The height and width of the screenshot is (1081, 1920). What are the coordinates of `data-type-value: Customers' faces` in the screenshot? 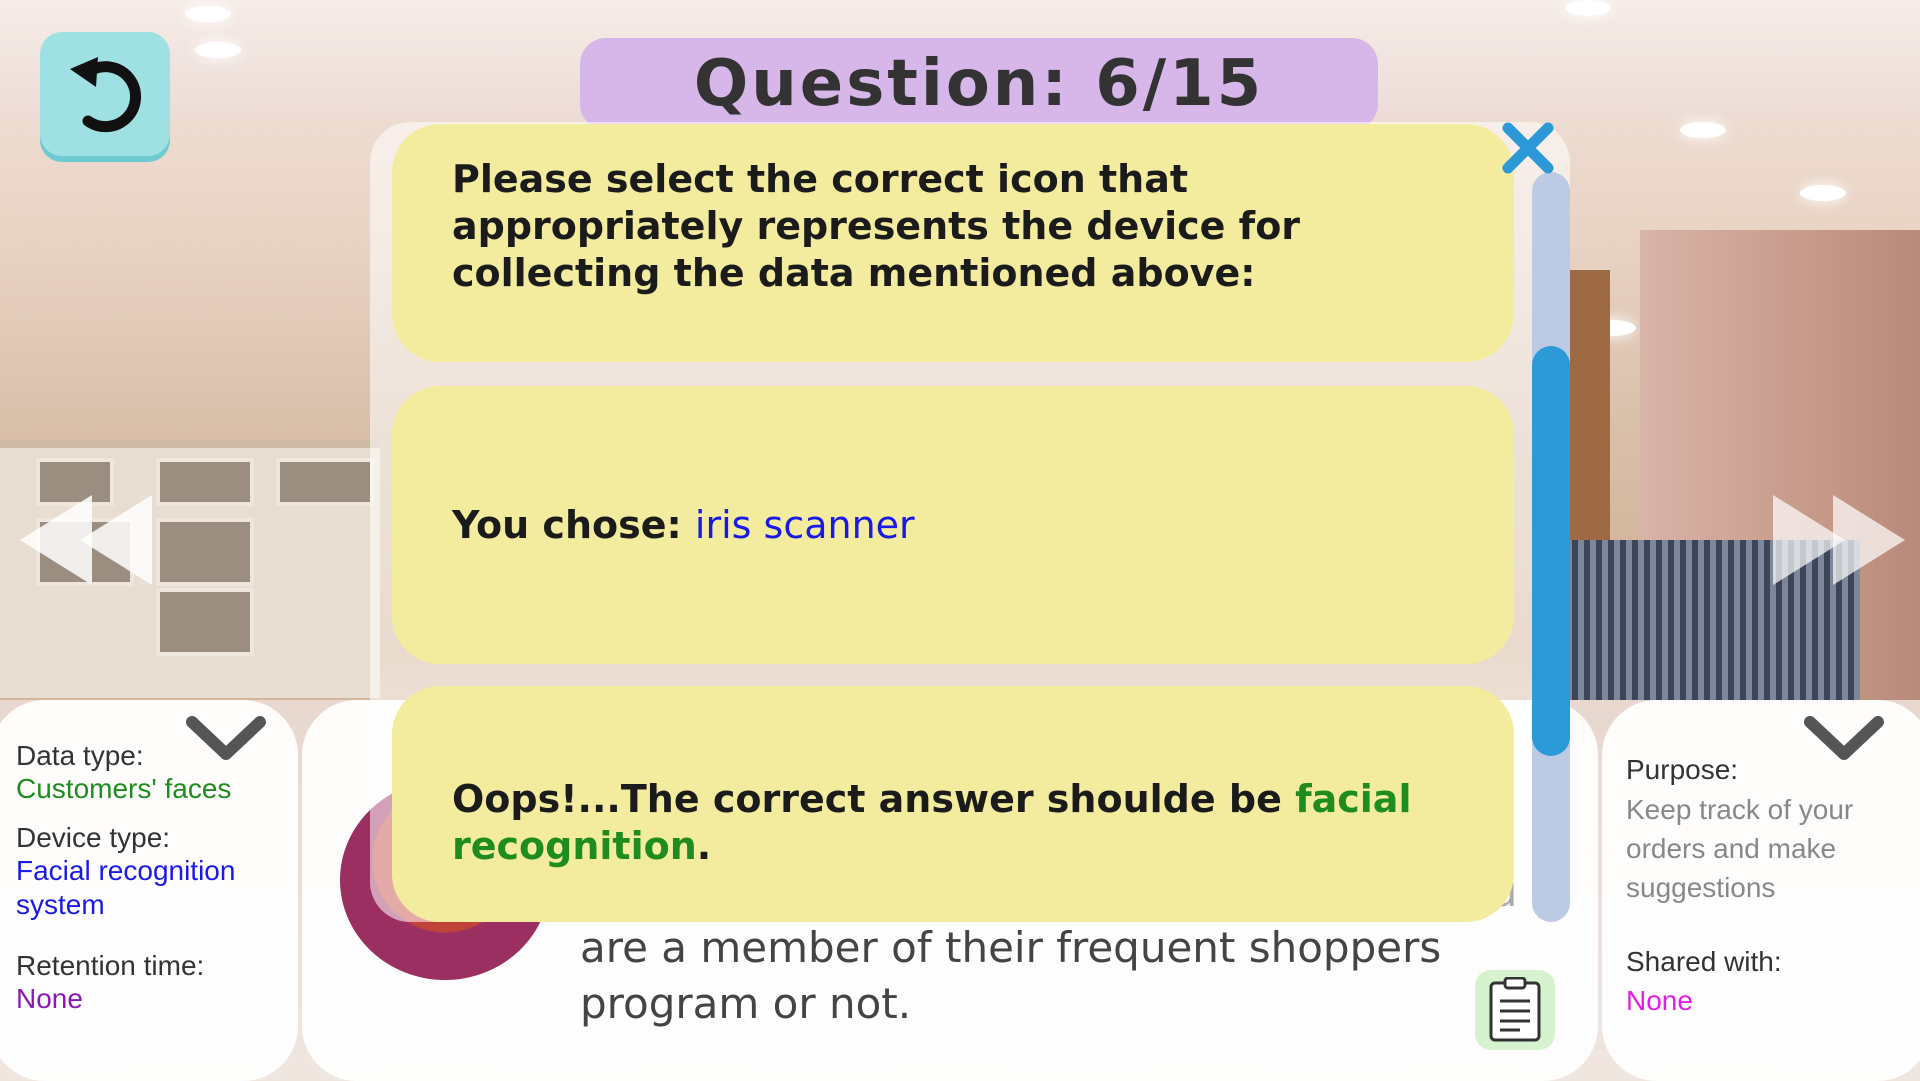 It's located at (124, 788).